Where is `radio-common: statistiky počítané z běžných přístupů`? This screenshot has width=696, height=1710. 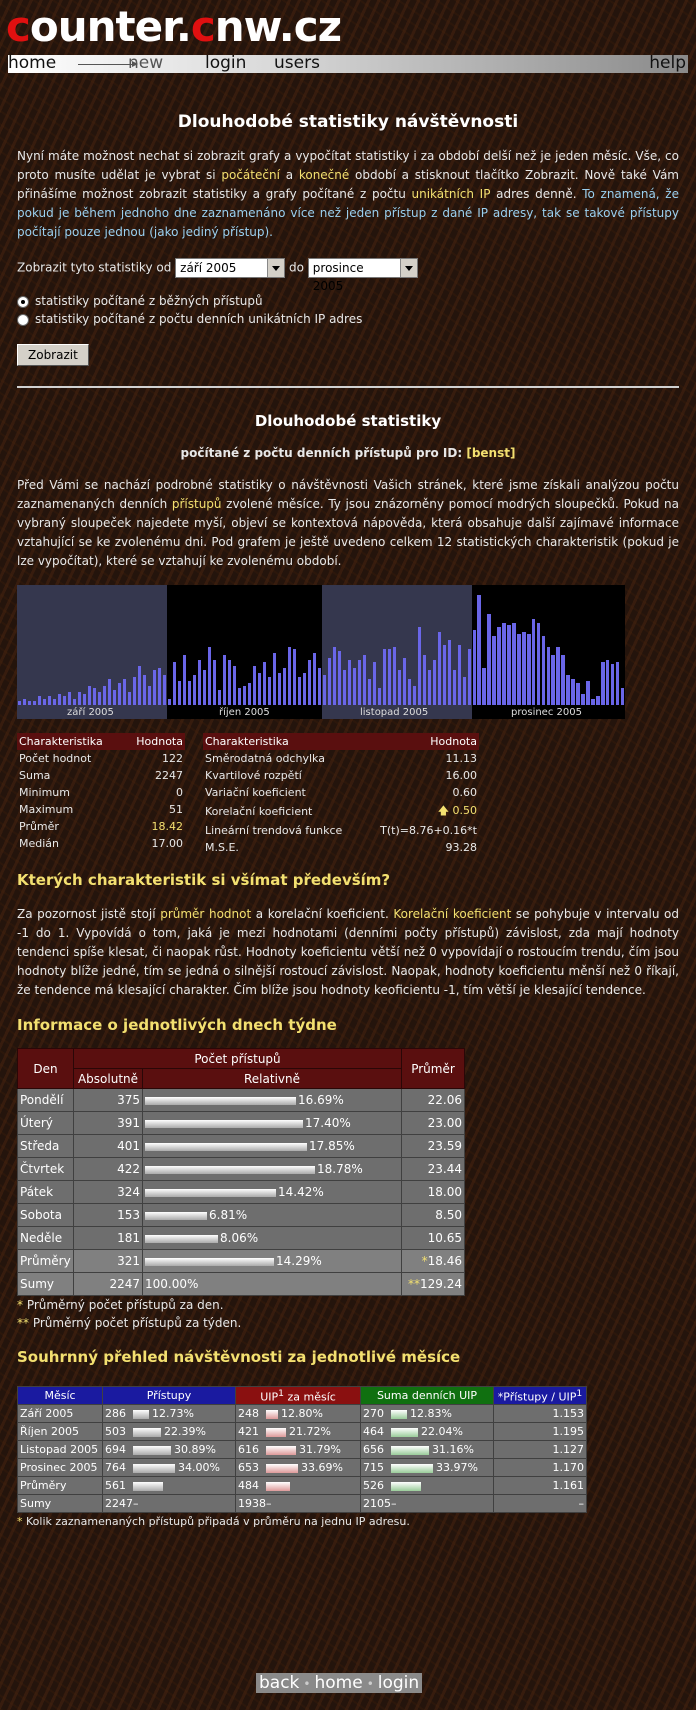
radio-common: statistiky počítané z běžných přístupů is located at coordinates (348, 301).